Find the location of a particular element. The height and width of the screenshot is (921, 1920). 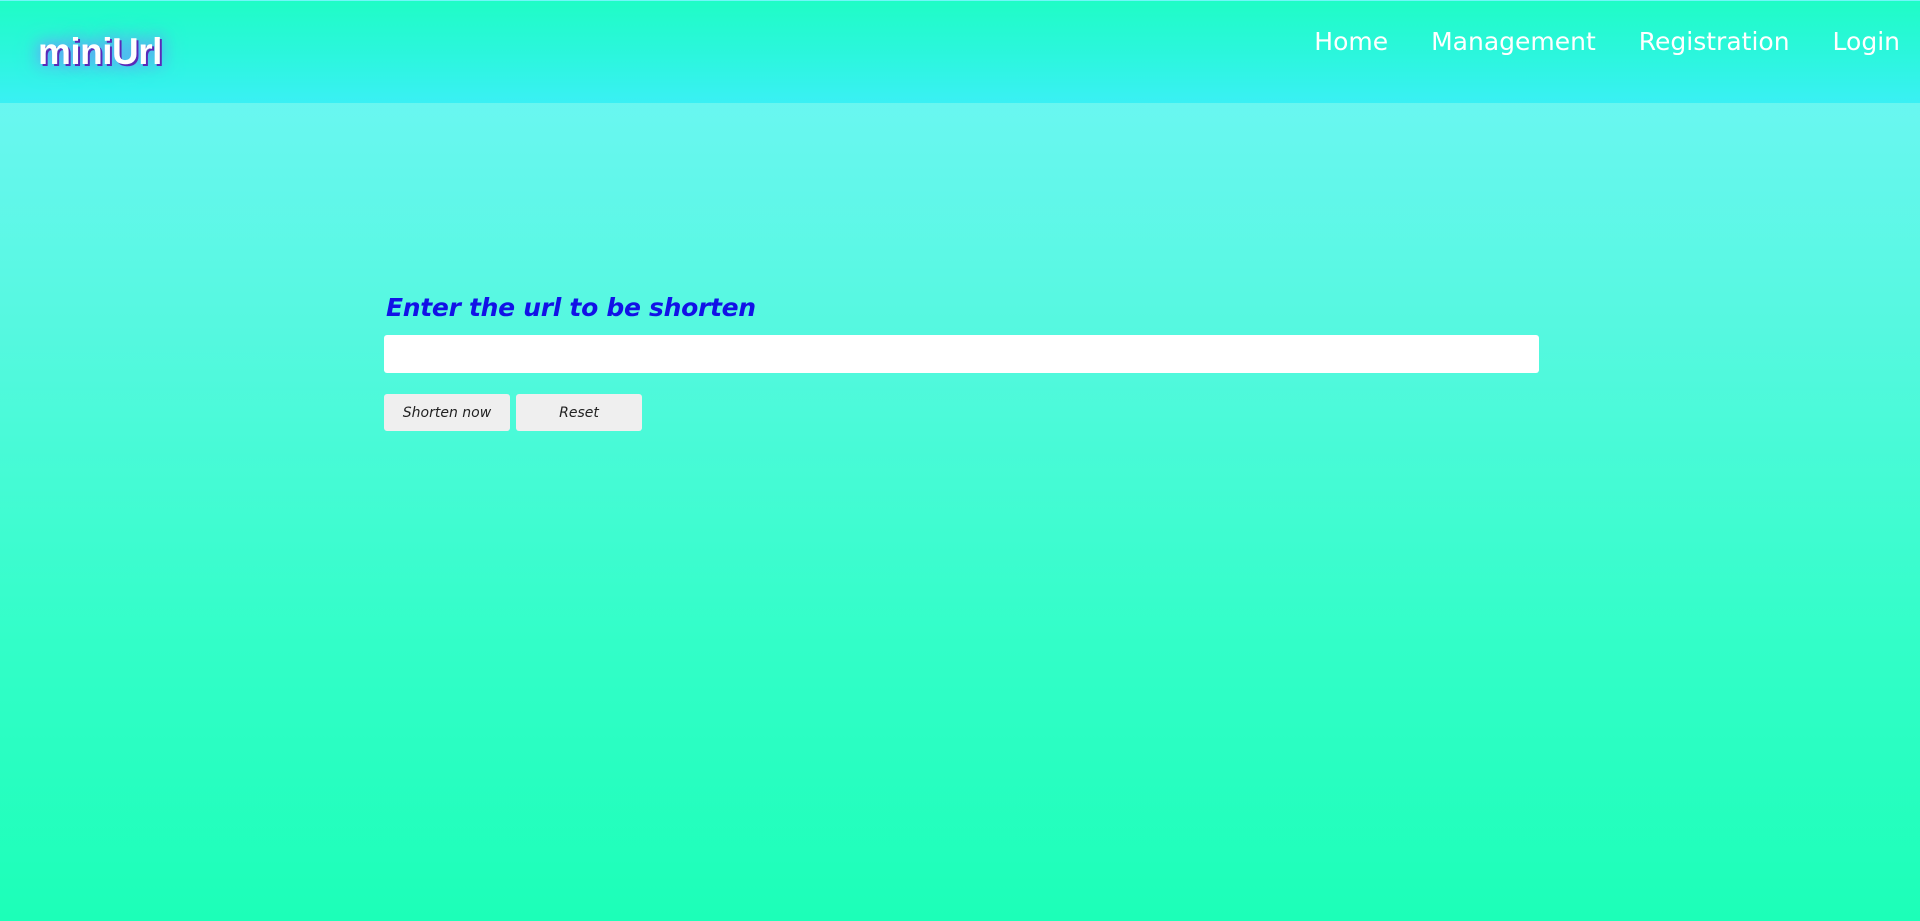

shorten-now-button: Shorten now is located at coordinates (447, 412).